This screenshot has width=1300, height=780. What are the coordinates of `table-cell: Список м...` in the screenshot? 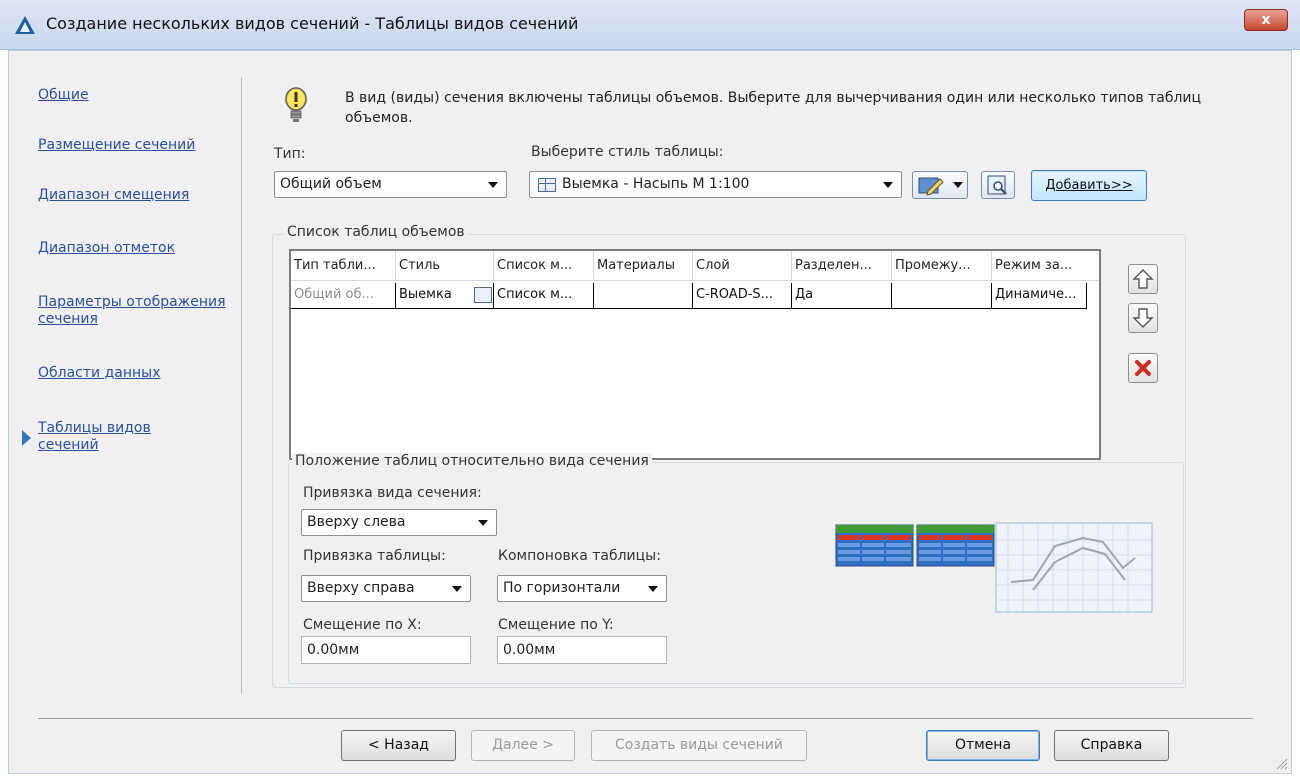 It's located at (544, 295).